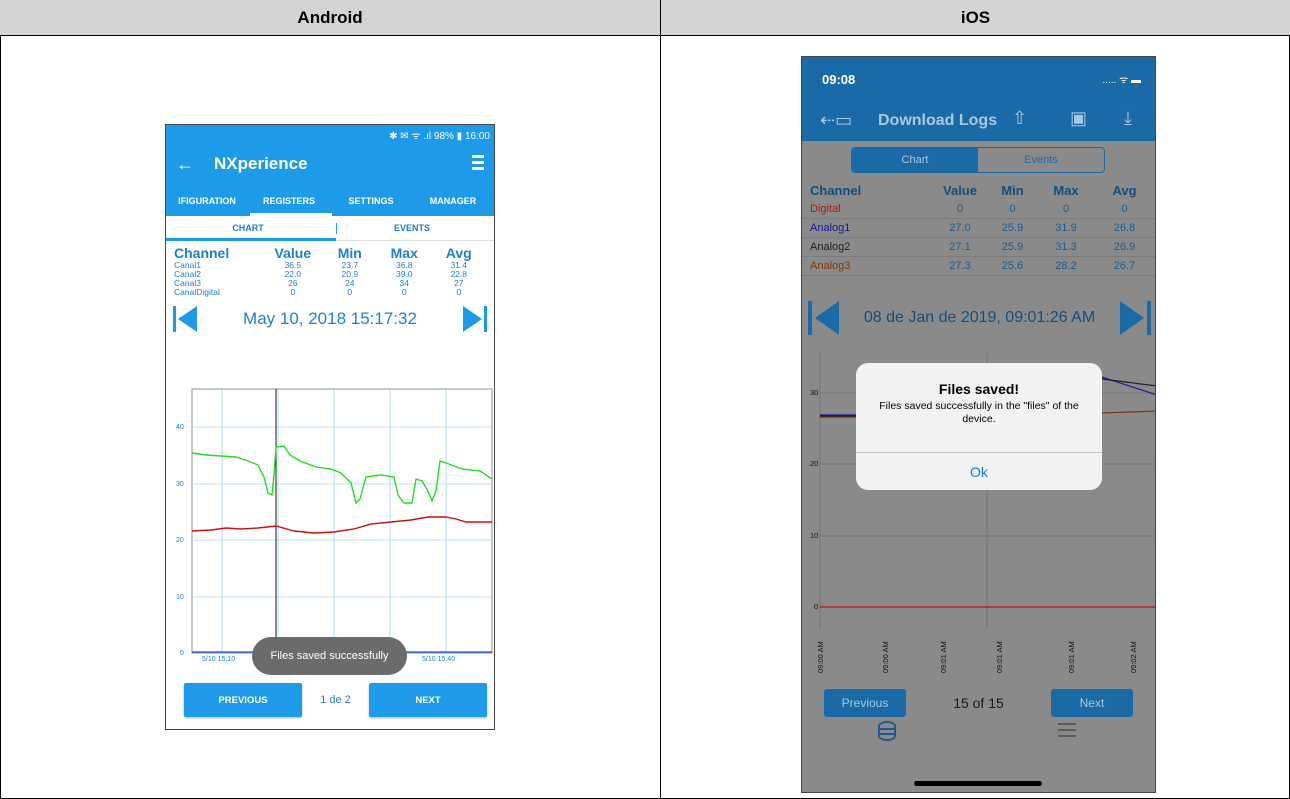 The width and height of the screenshot is (1290, 799). I want to click on table-cell: 25.6, so click(1012, 266).